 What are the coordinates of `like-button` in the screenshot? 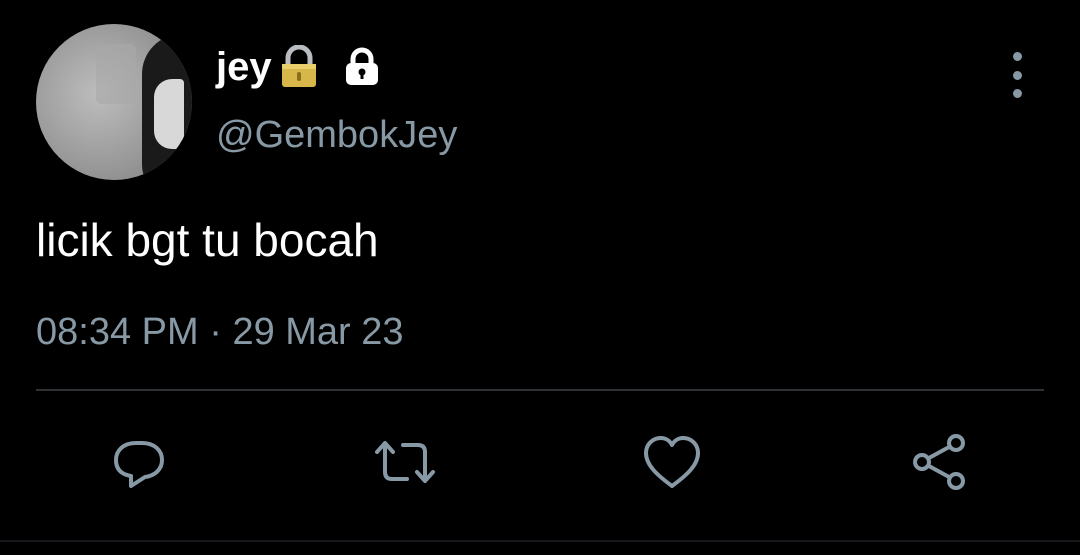 It's located at (672, 462).